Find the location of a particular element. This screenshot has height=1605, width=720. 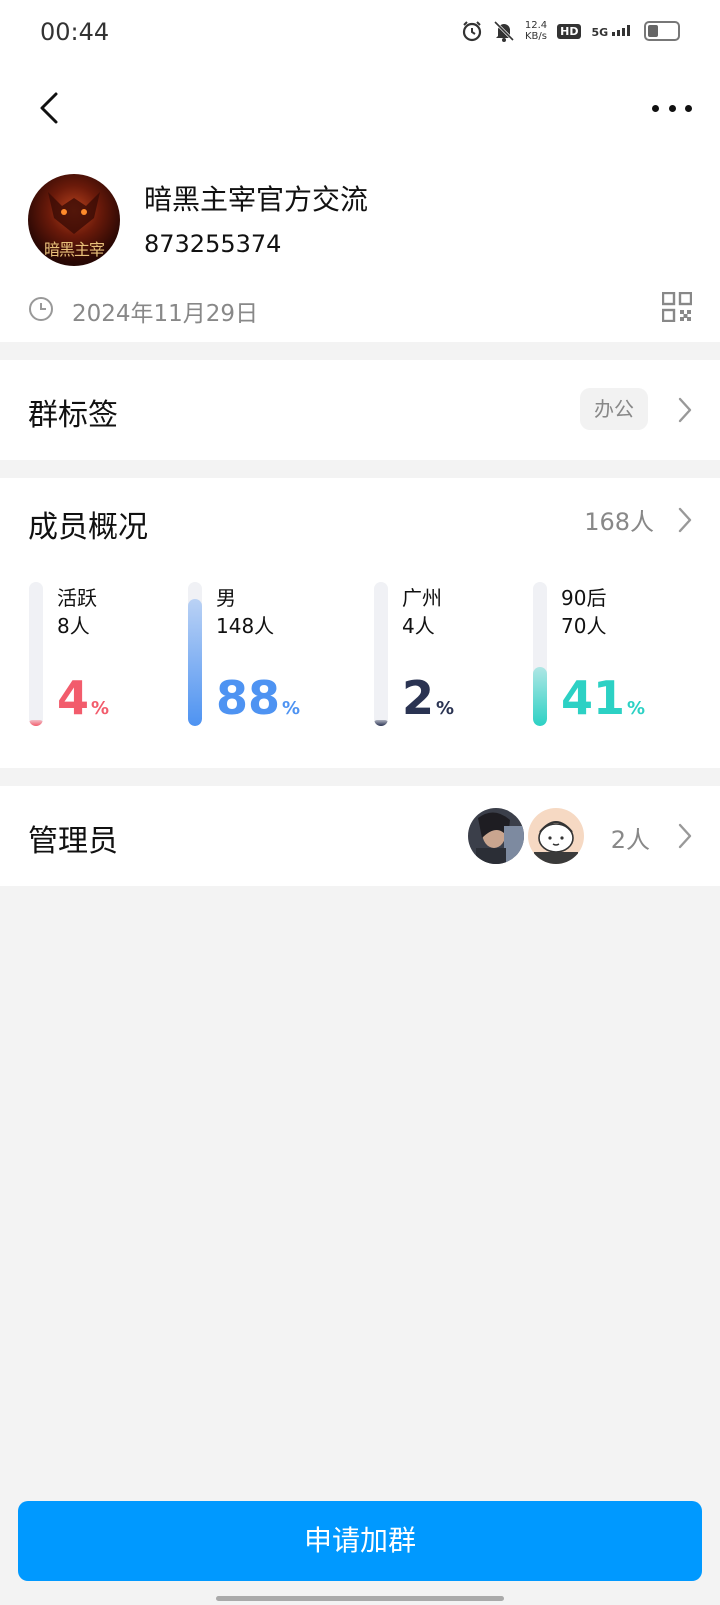

admin-avatar-photo is located at coordinates (496, 836).